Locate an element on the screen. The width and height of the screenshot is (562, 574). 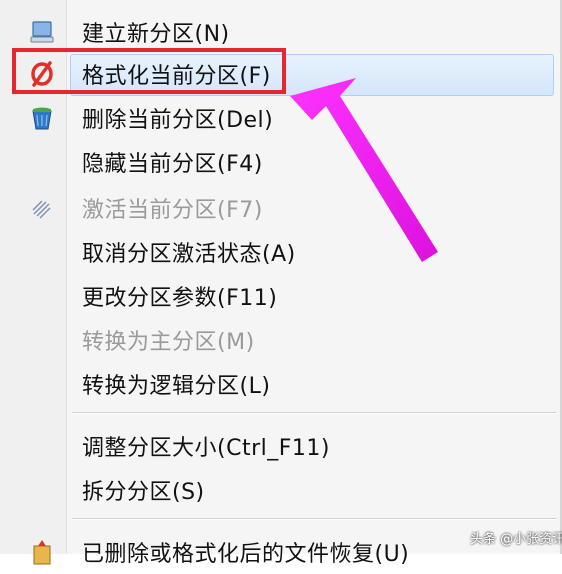
watermark-text: 头条 @小张资讯 is located at coordinates (516, 539).